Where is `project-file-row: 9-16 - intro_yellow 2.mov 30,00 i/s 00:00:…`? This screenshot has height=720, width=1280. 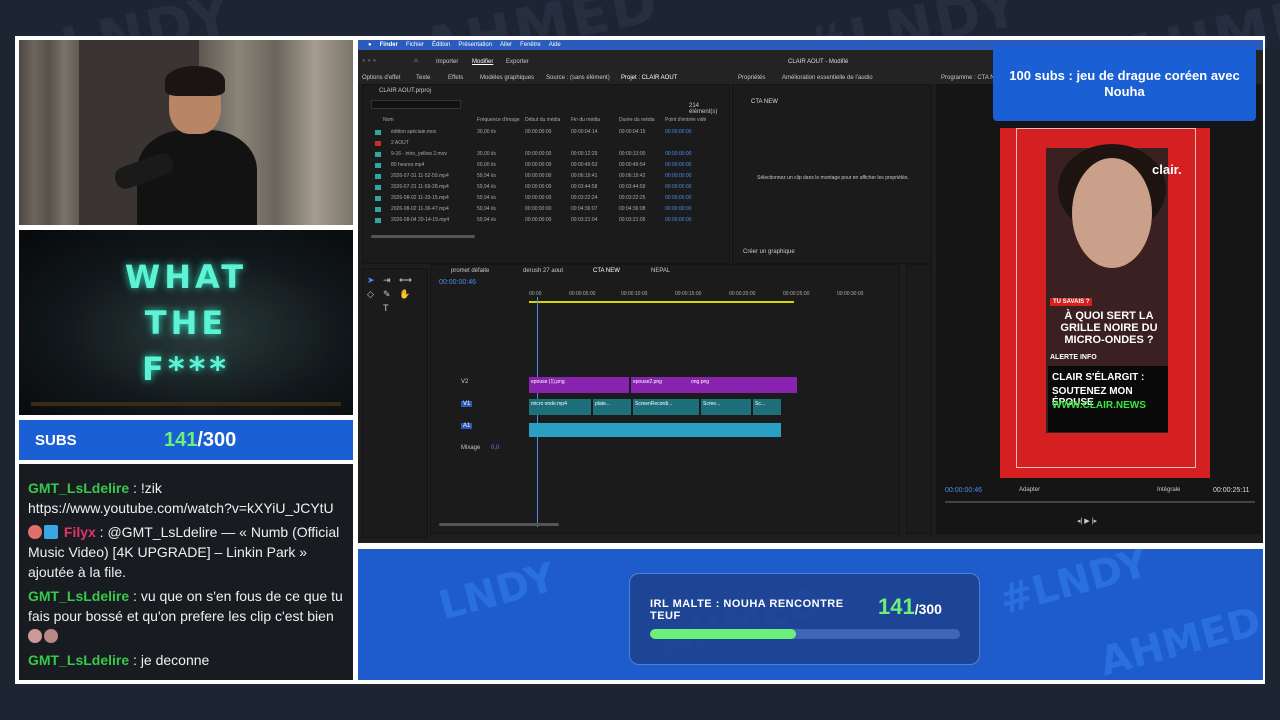 project-file-row: 9-16 - intro_yellow 2.mov 30,00 i/s 00:00:… is located at coordinates (546, 154).